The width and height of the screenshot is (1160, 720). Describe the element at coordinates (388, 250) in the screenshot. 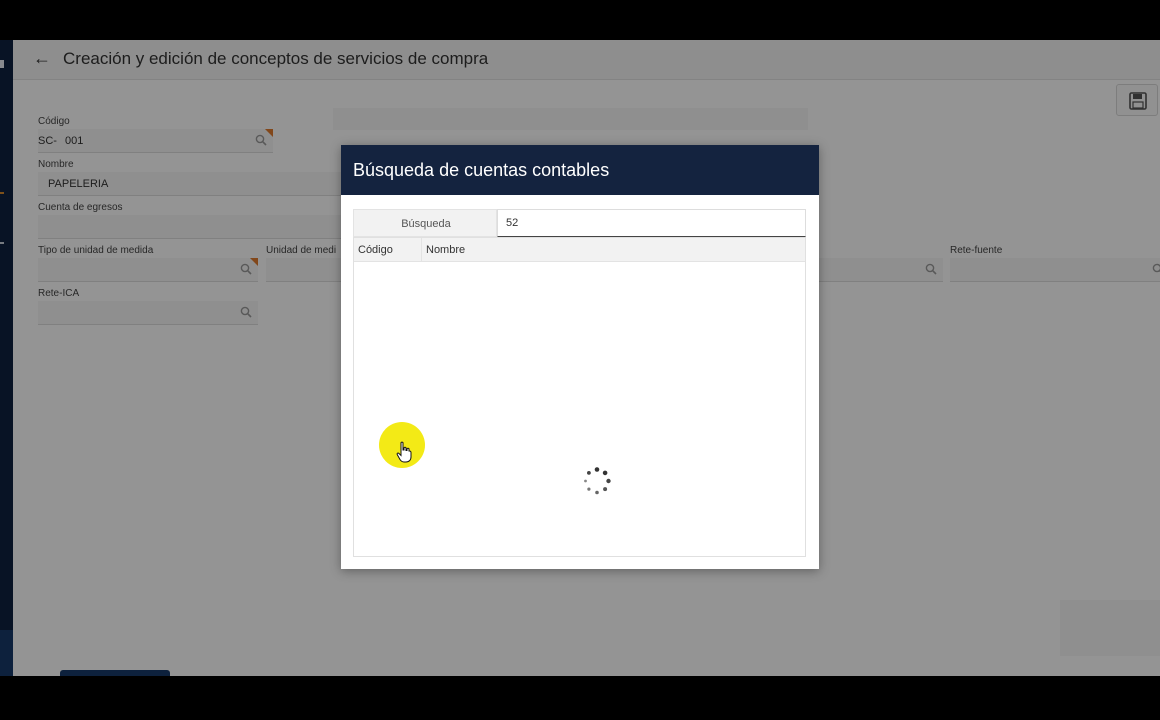

I see `column-header-code: Código` at that location.